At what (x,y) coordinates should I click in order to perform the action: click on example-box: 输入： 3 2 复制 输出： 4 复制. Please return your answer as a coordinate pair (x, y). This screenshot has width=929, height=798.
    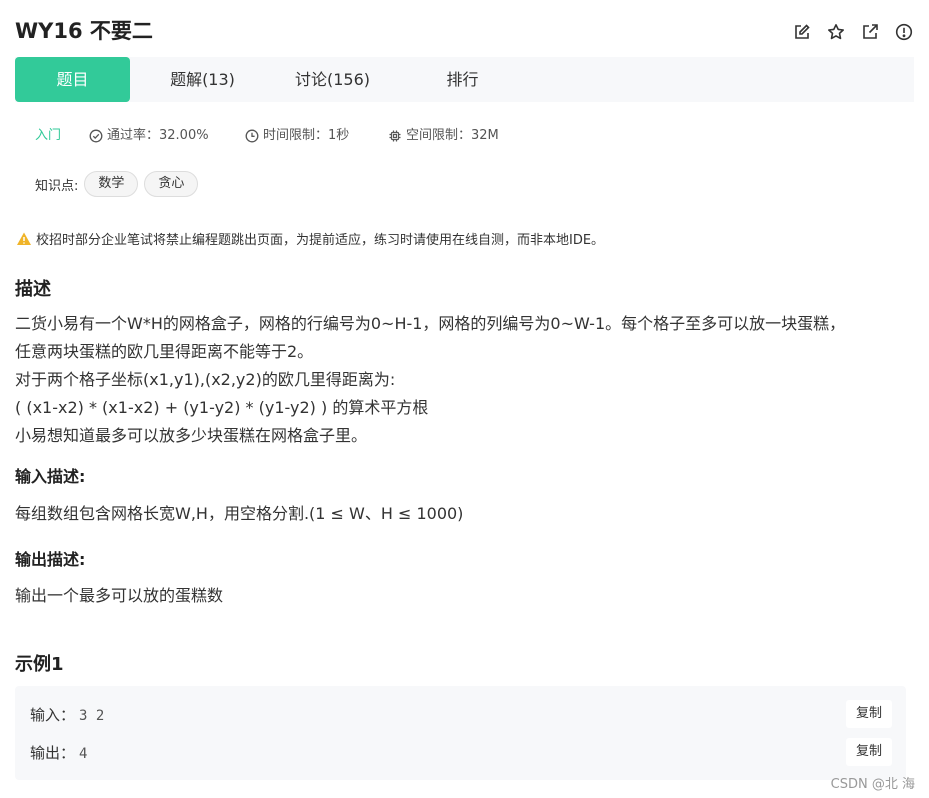
    Looking at the image, I should click on (460, 733).